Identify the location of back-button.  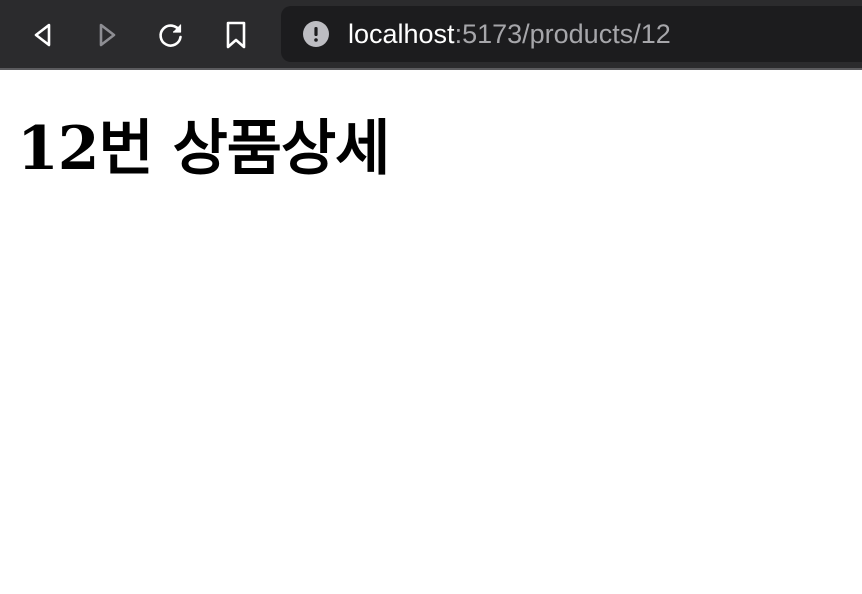
(43, 35).